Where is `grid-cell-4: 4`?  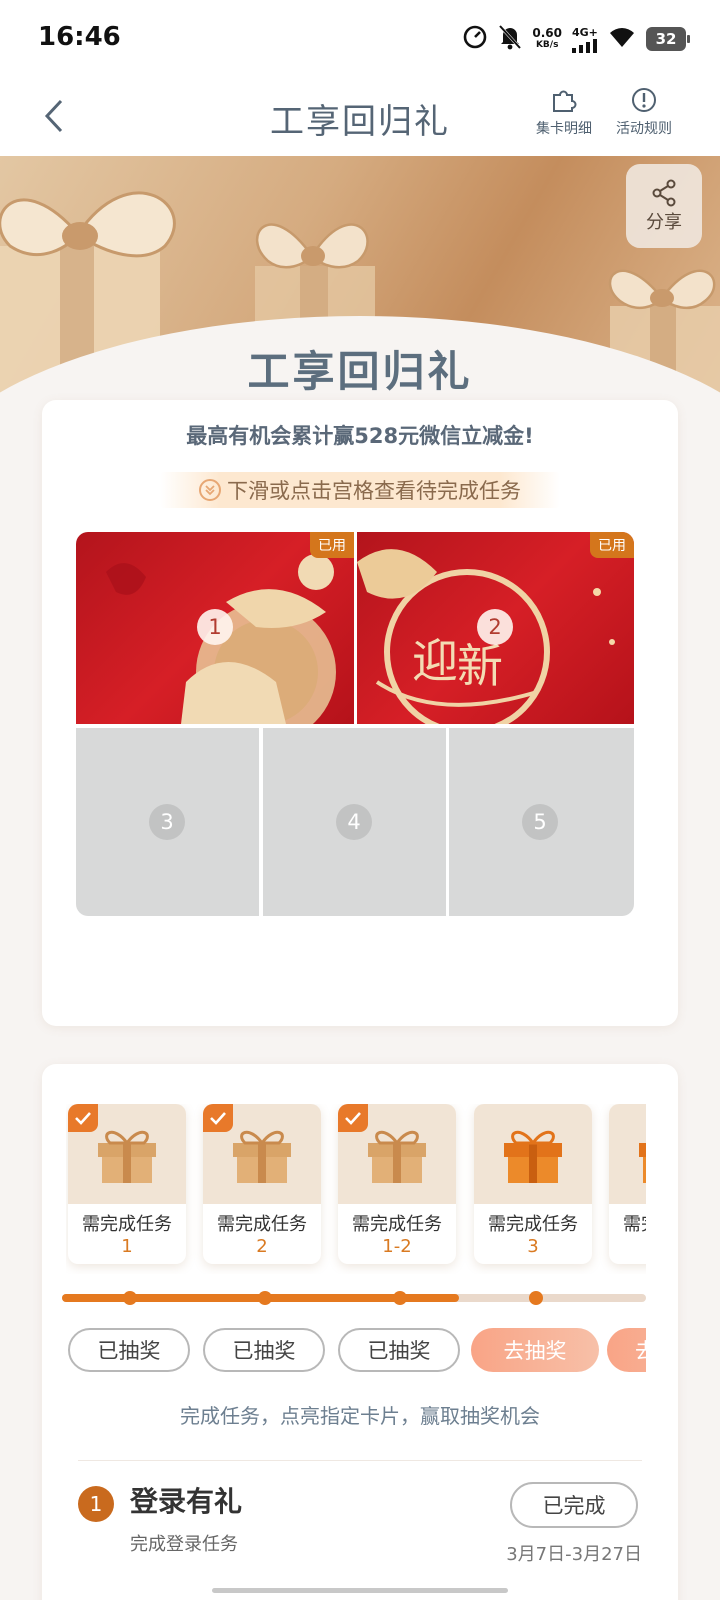
grid-cell-4: 4 is located at coordinates (354, 822).